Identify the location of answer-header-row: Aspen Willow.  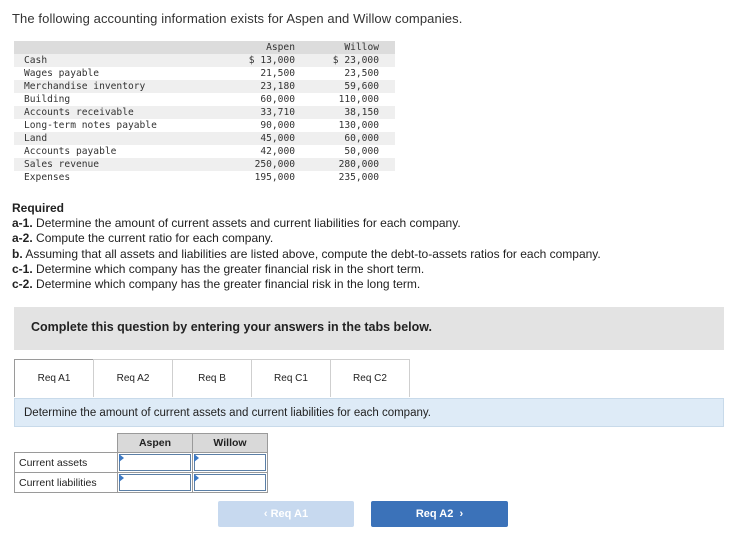
(141, 443).